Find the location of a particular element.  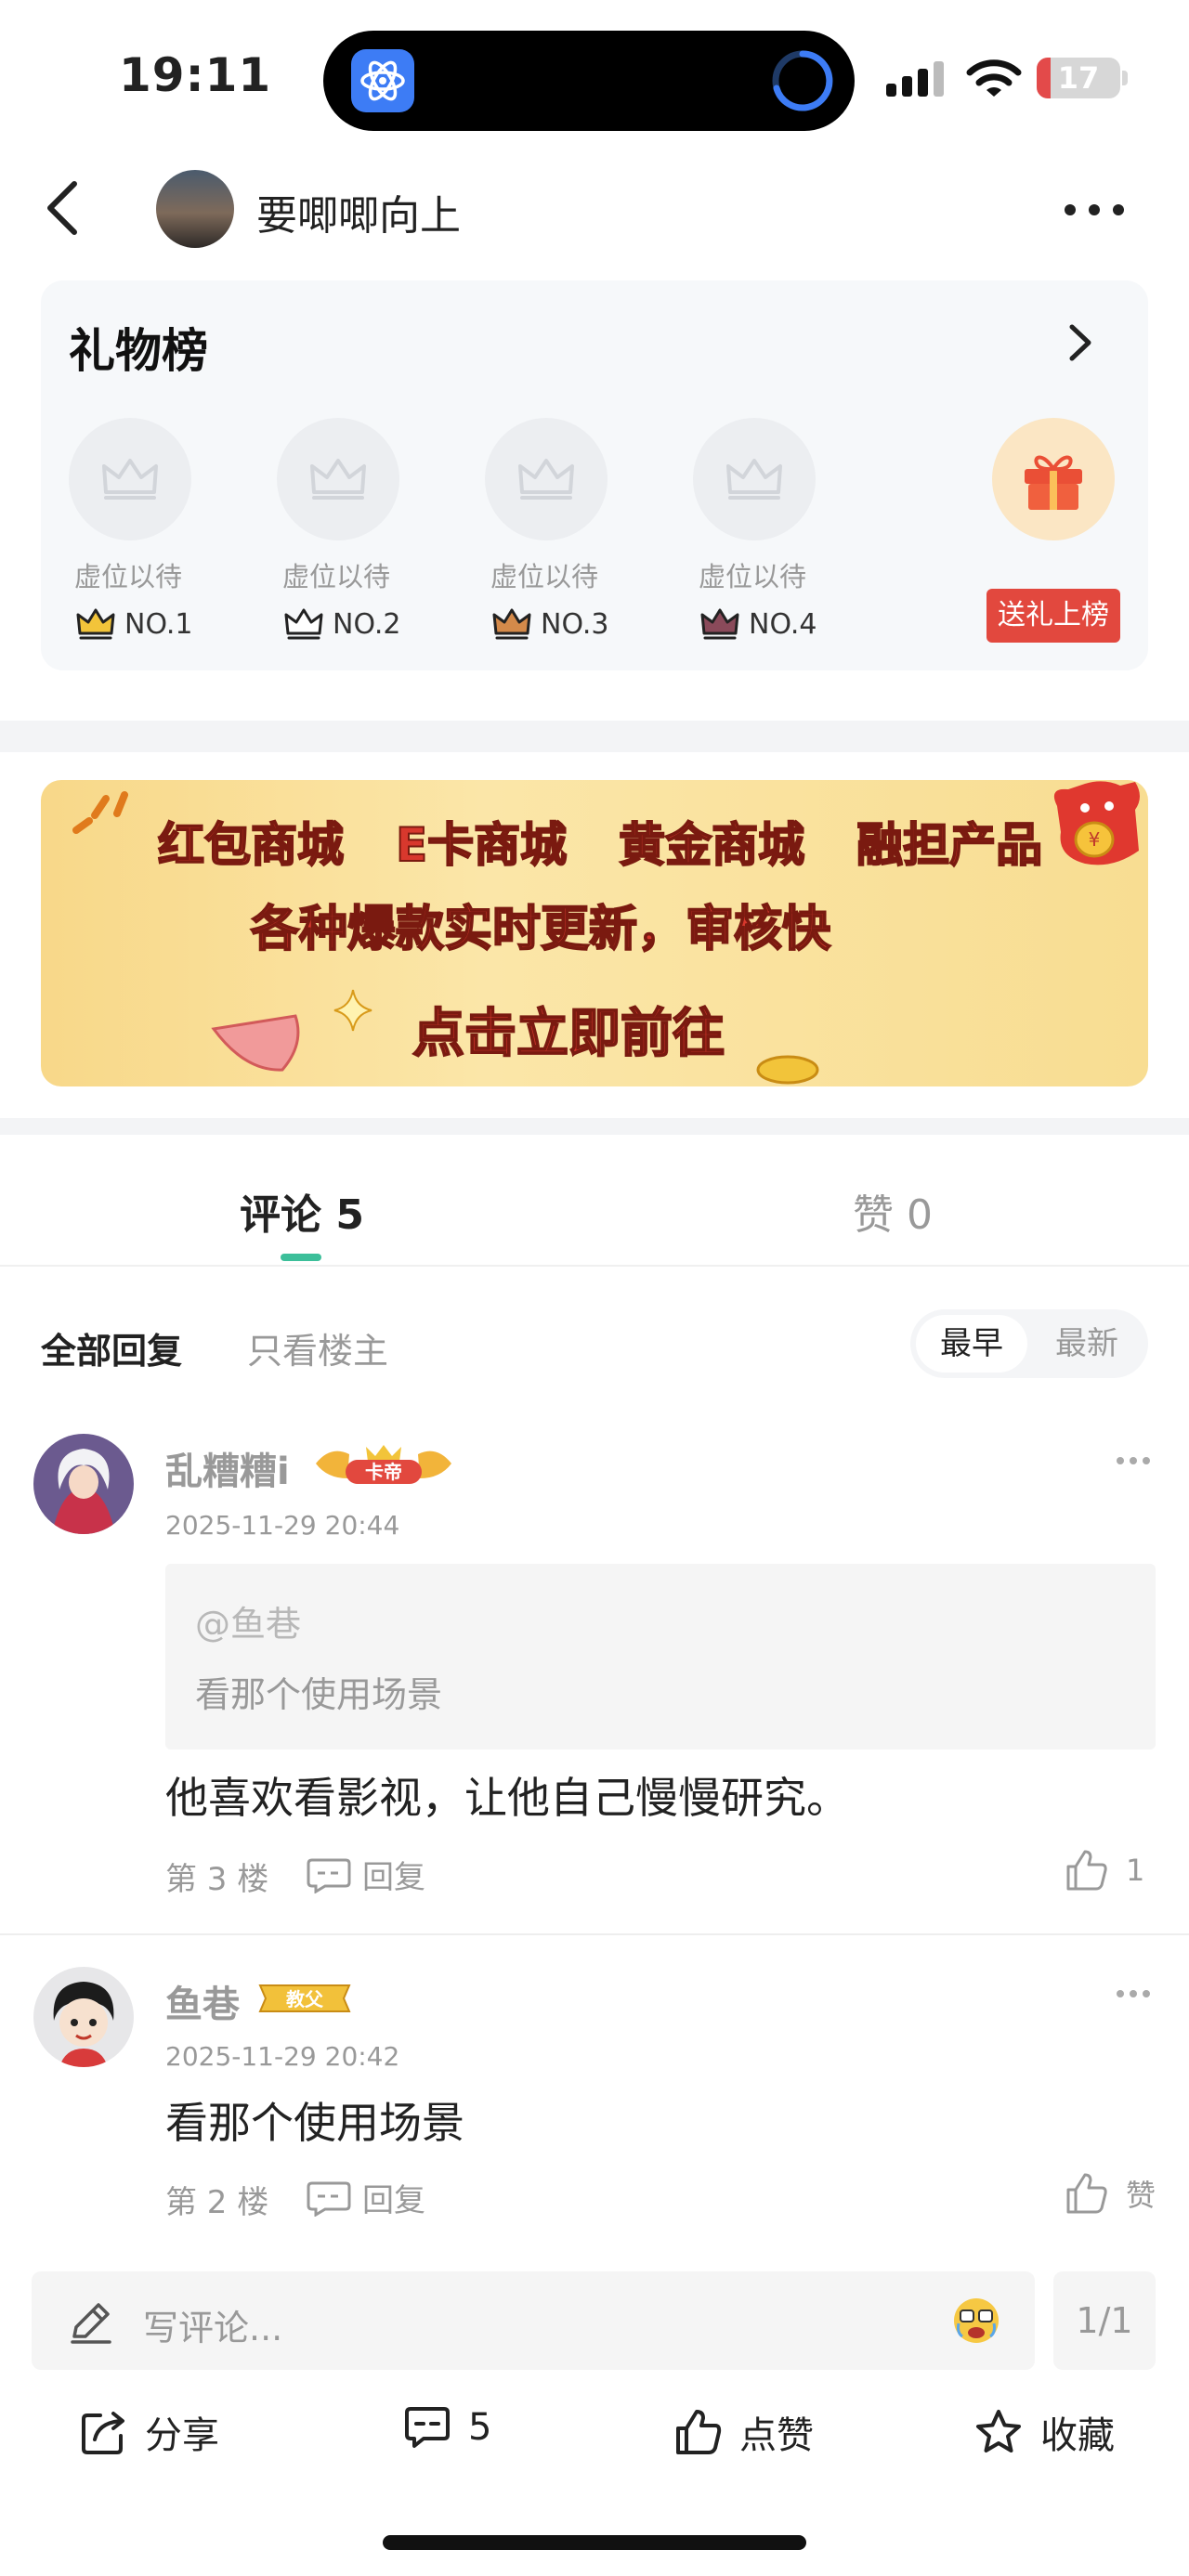

share-icon is located at coordinates (103, 2433).